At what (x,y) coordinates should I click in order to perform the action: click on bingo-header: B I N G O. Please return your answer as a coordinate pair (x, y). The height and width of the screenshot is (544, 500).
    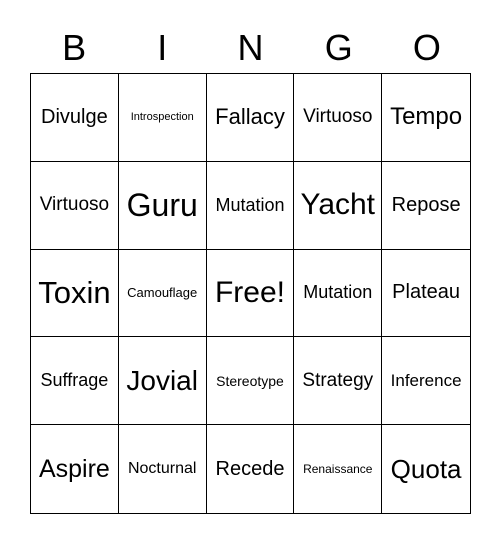
    Looking at the image, I should click on (250, 48).